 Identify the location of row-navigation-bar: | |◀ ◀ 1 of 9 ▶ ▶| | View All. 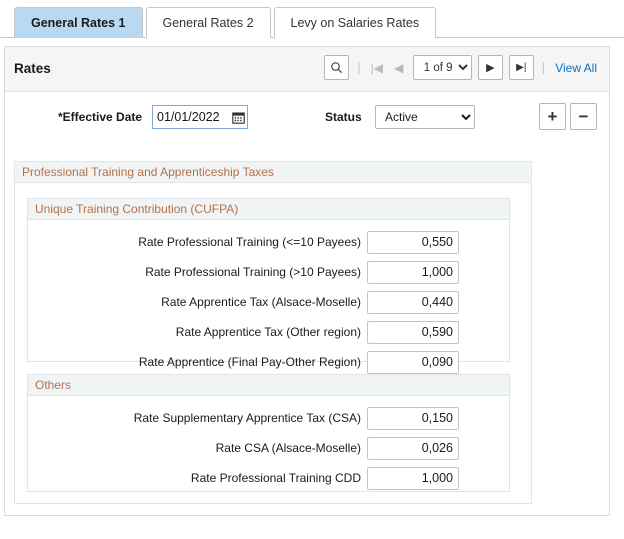
(460, 67).